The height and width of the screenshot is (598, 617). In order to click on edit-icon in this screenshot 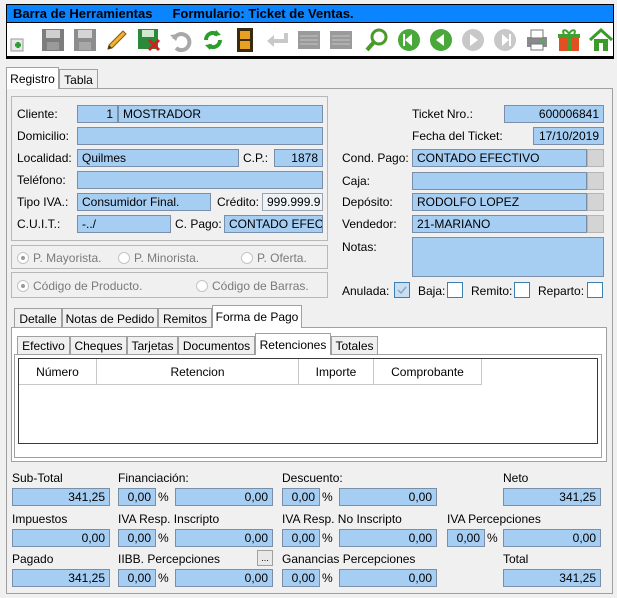, I will do `click(117, 40)`.